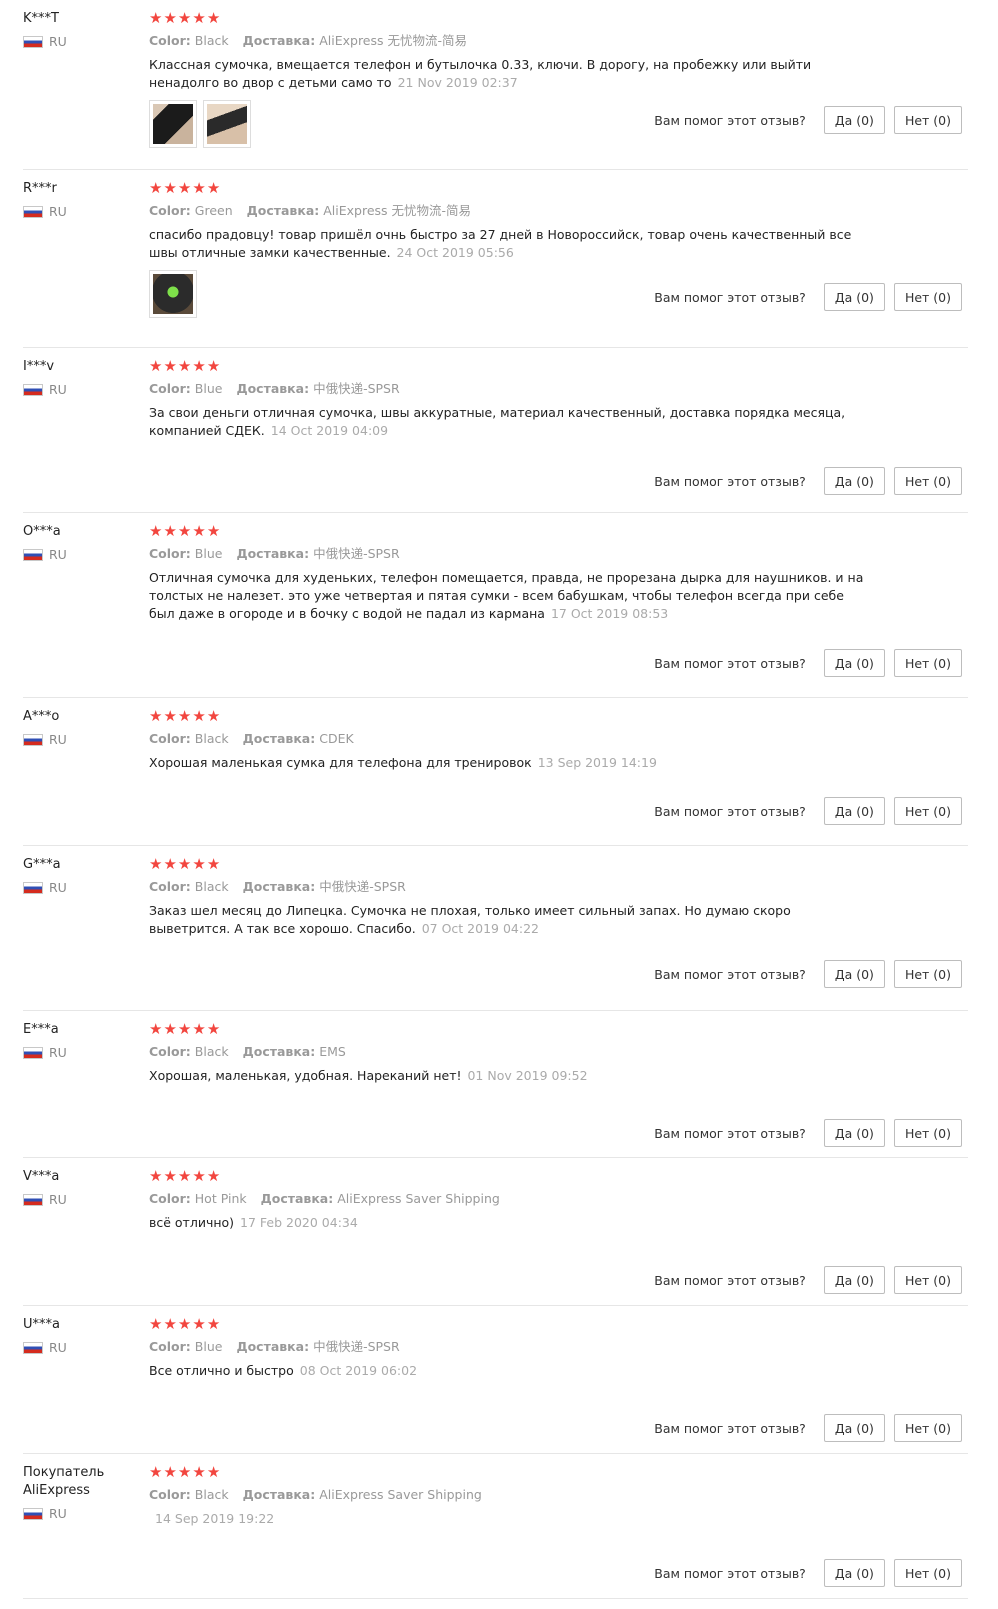  What do you see at coordinates (78, 727) in the screenshot?
I see `reviewer-info: A***o RU` at bounding box center [78, 727].